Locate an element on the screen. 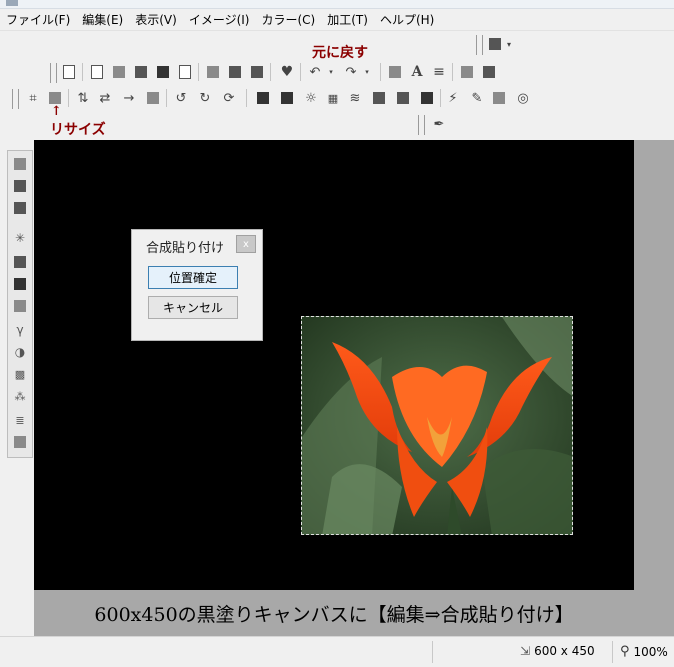 This screenshot has width=674, height=667. sun-icon: ☼ is located at coordinates (311, 98).